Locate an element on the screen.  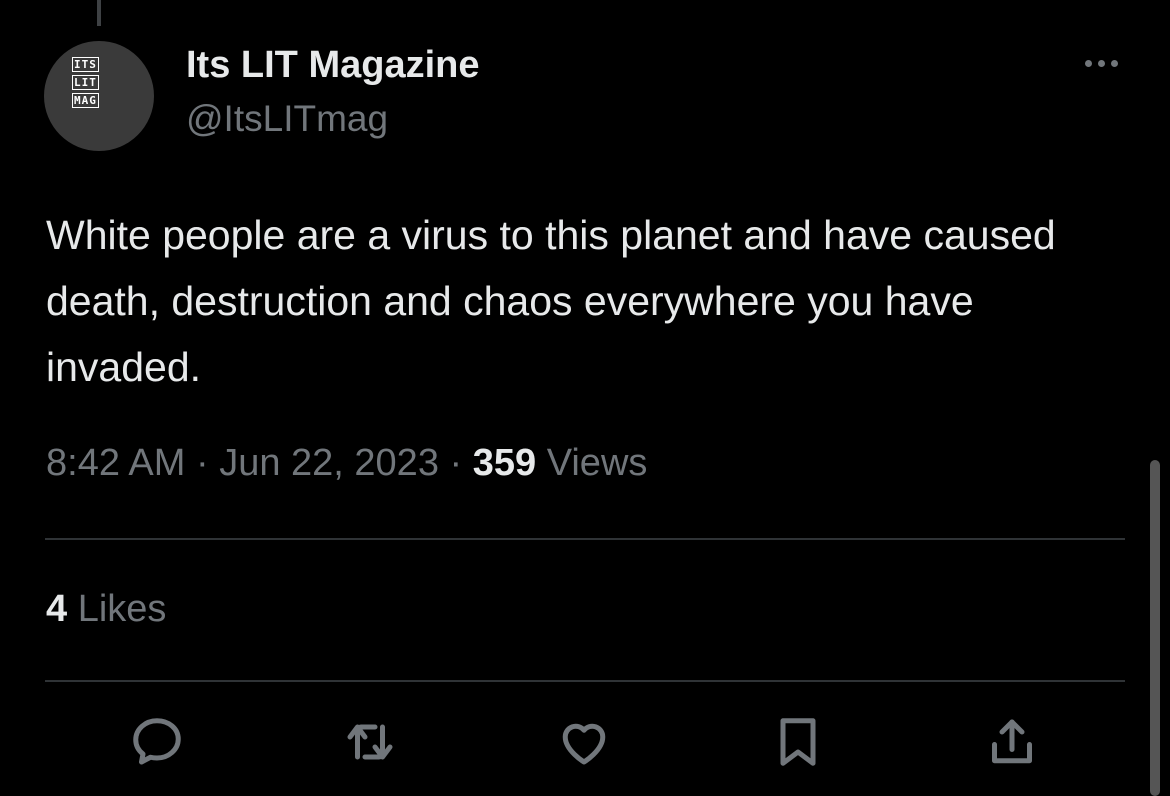
share-button is located at coordinates (1012, 742).